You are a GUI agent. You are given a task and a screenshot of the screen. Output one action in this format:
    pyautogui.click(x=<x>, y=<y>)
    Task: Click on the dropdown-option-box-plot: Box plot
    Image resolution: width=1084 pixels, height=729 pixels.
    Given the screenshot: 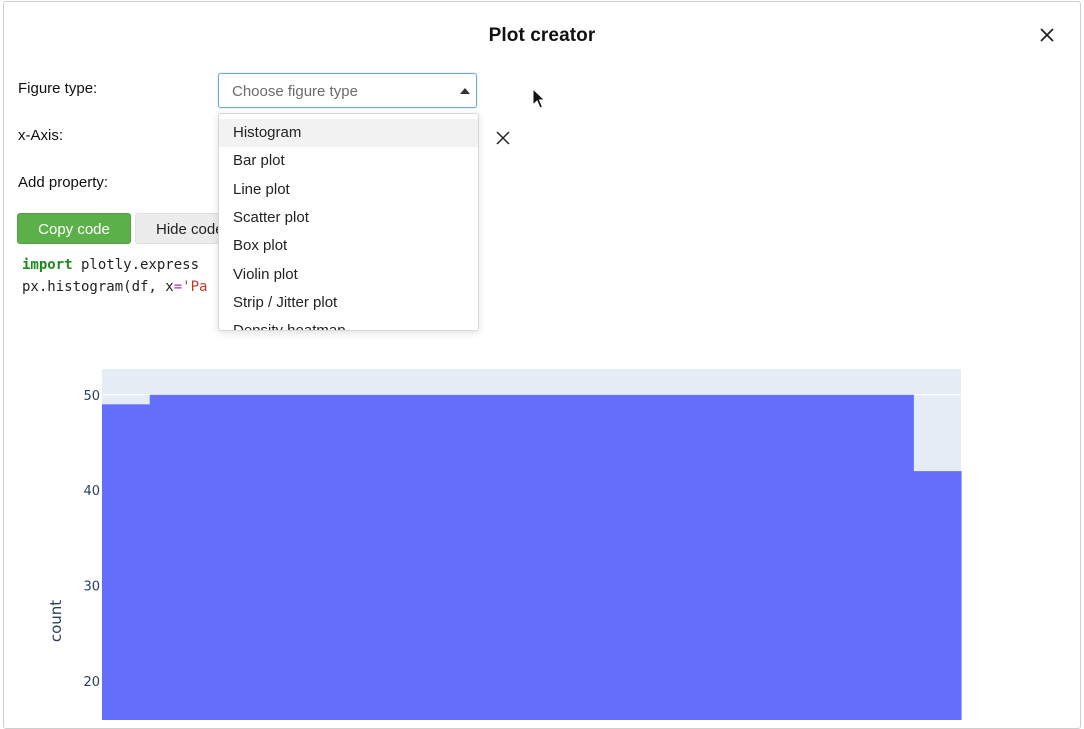 What is the action you would take?
    pyautogui.click(x=348, y=246)
    